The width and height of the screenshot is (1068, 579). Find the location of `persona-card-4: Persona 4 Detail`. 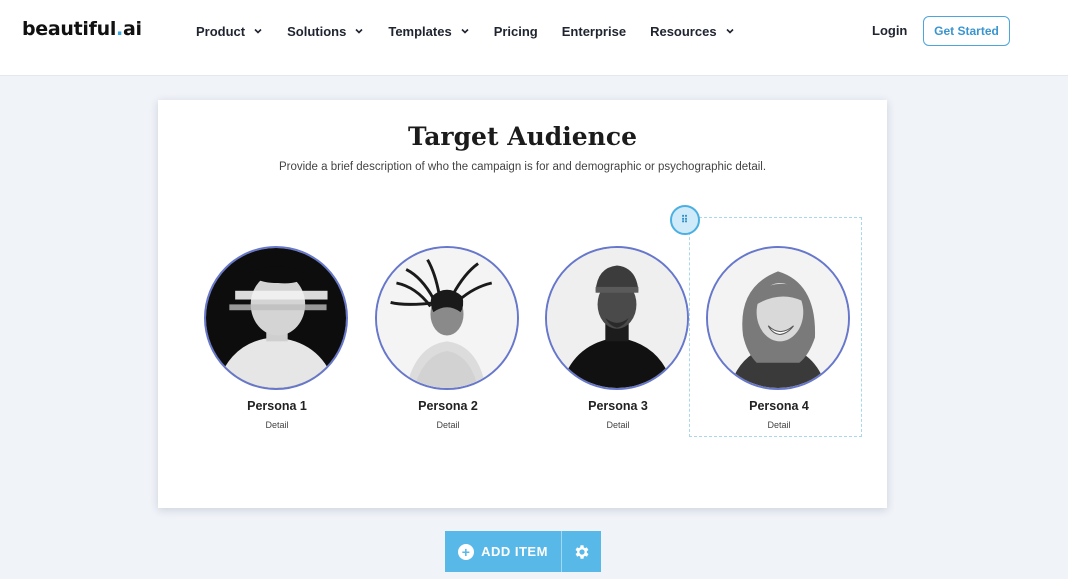

persona-card-4: Persona 4 Detail is located at coordinates (779, 338).